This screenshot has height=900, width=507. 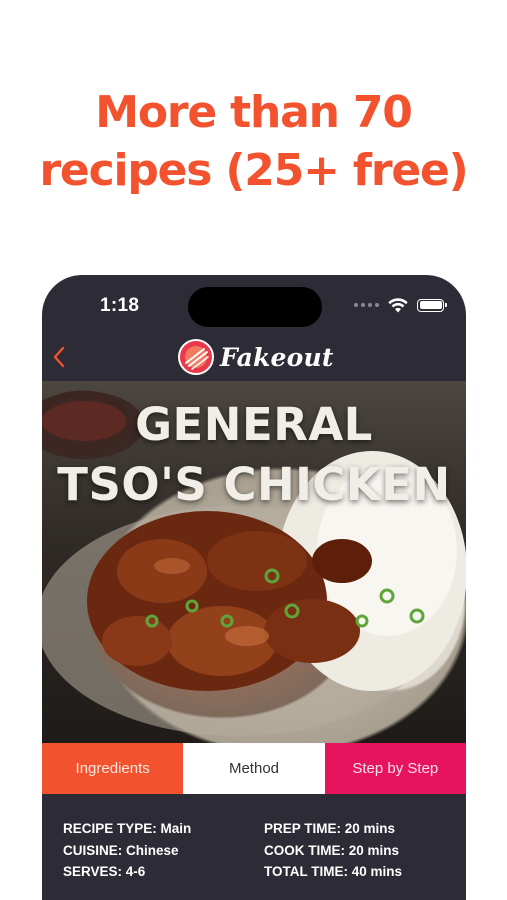 I want to click on signal-dots-icon, so click(x=366, y=305).